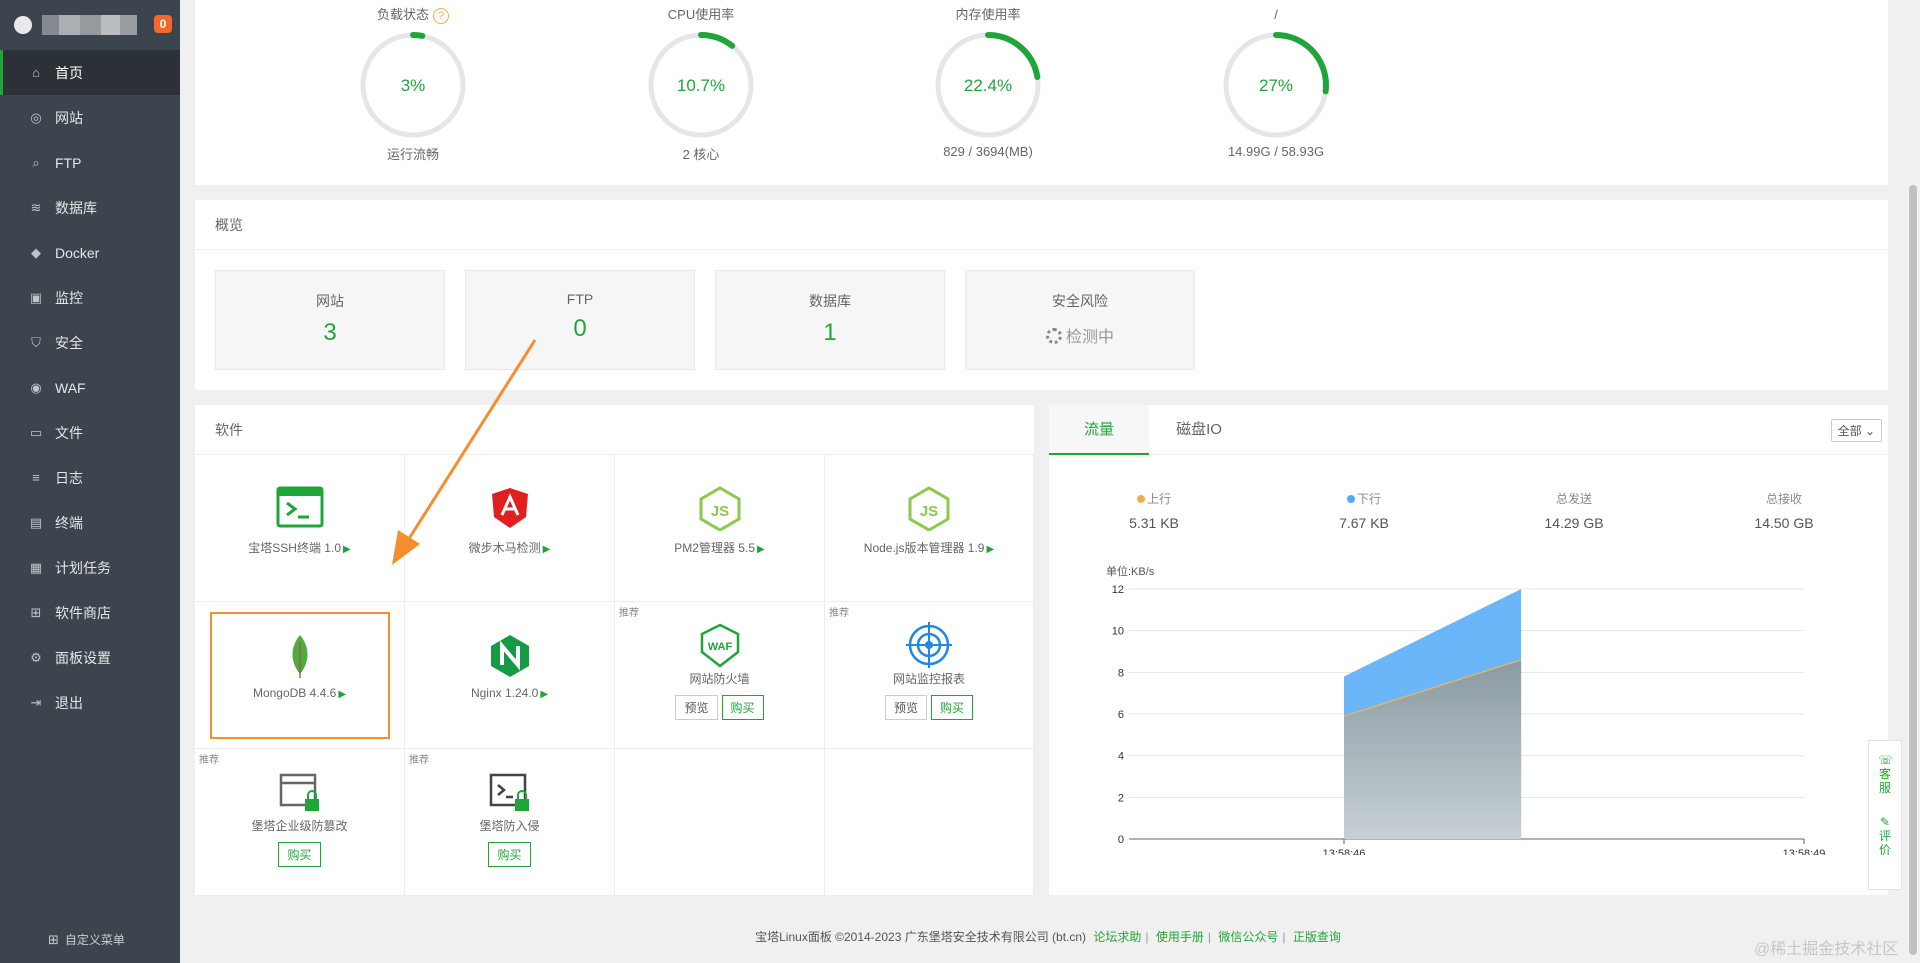 The image size is (1920, 963). Describe the element at coordinates (720, 822) in the screenshot. I see `software-cell` at that location.